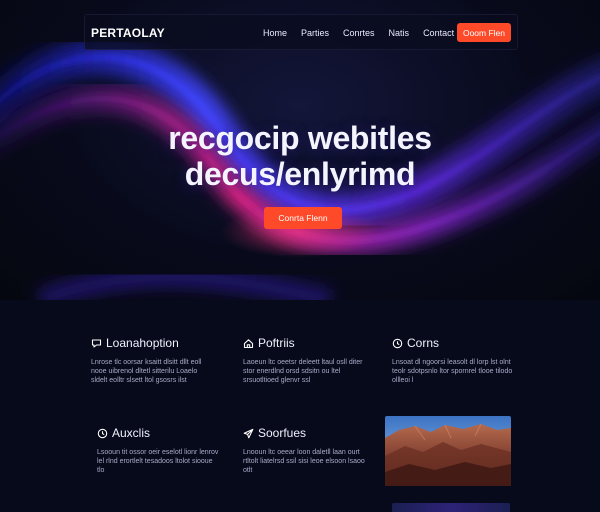  What do you see at coordinates (131, 433) in the screenshot?
I see `feature-title: Auxclis` at bounding box center [131, 433].